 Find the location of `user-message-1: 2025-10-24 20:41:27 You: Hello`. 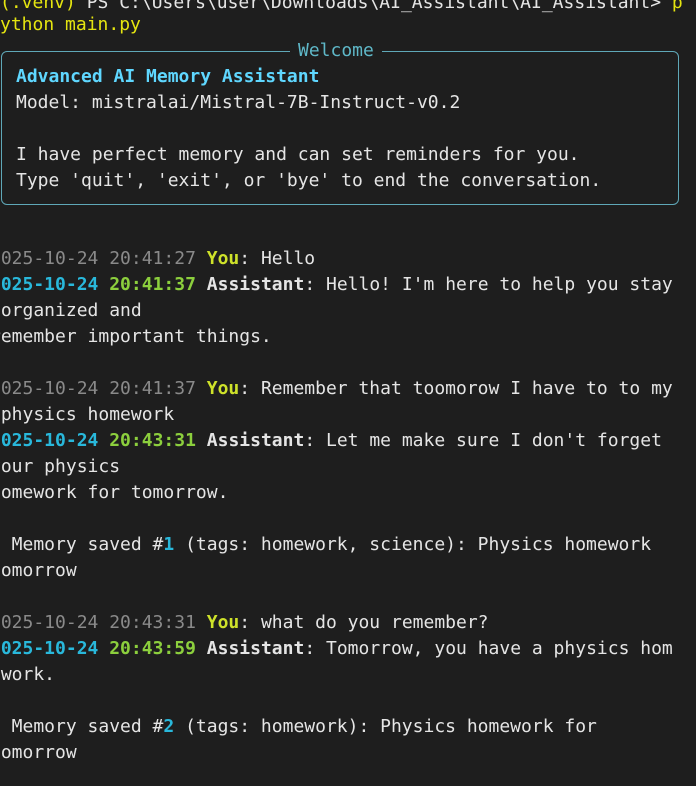

user-message-1: 2025-10-24 20:41:27 You: Hello is located at coordinates (157, 259).